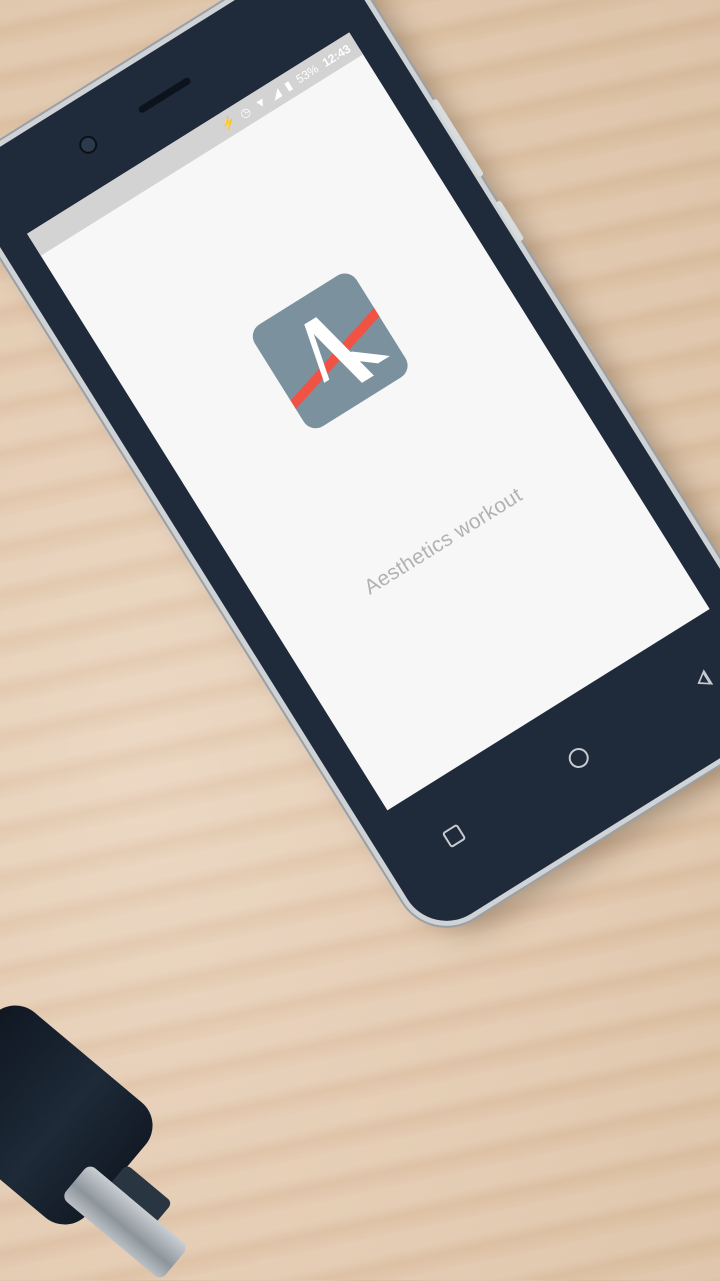  What do you see at coordinates (443, 541) in the screenshot?
I see `app-name-label: Aesthetics workout` at bounding box center [443, 541].